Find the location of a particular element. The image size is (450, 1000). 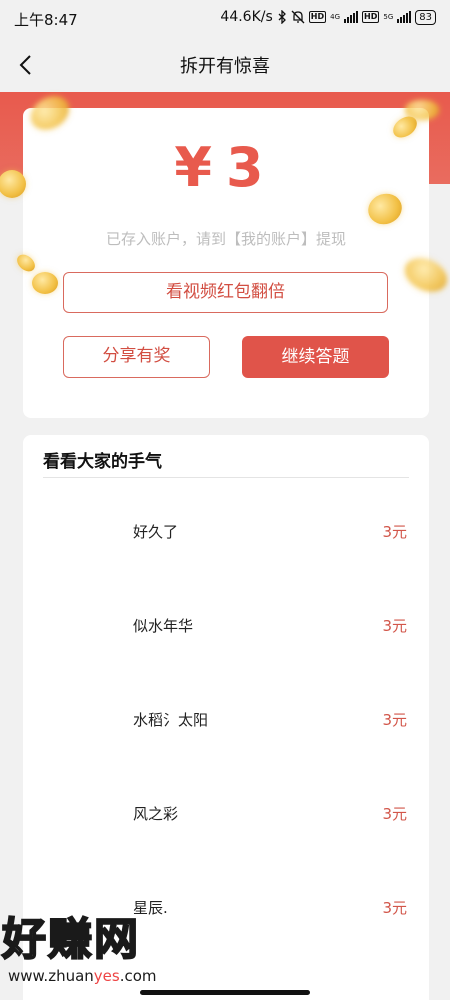

list-item: 似水年华 3元 is located at coordinates (226, 661).